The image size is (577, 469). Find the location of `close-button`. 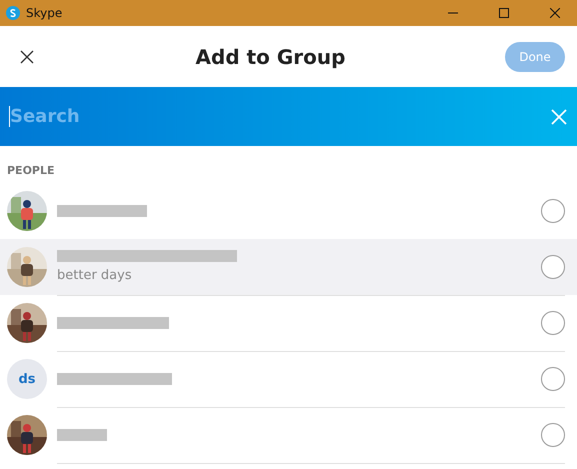

close-button is located at coordinates (27, 57).